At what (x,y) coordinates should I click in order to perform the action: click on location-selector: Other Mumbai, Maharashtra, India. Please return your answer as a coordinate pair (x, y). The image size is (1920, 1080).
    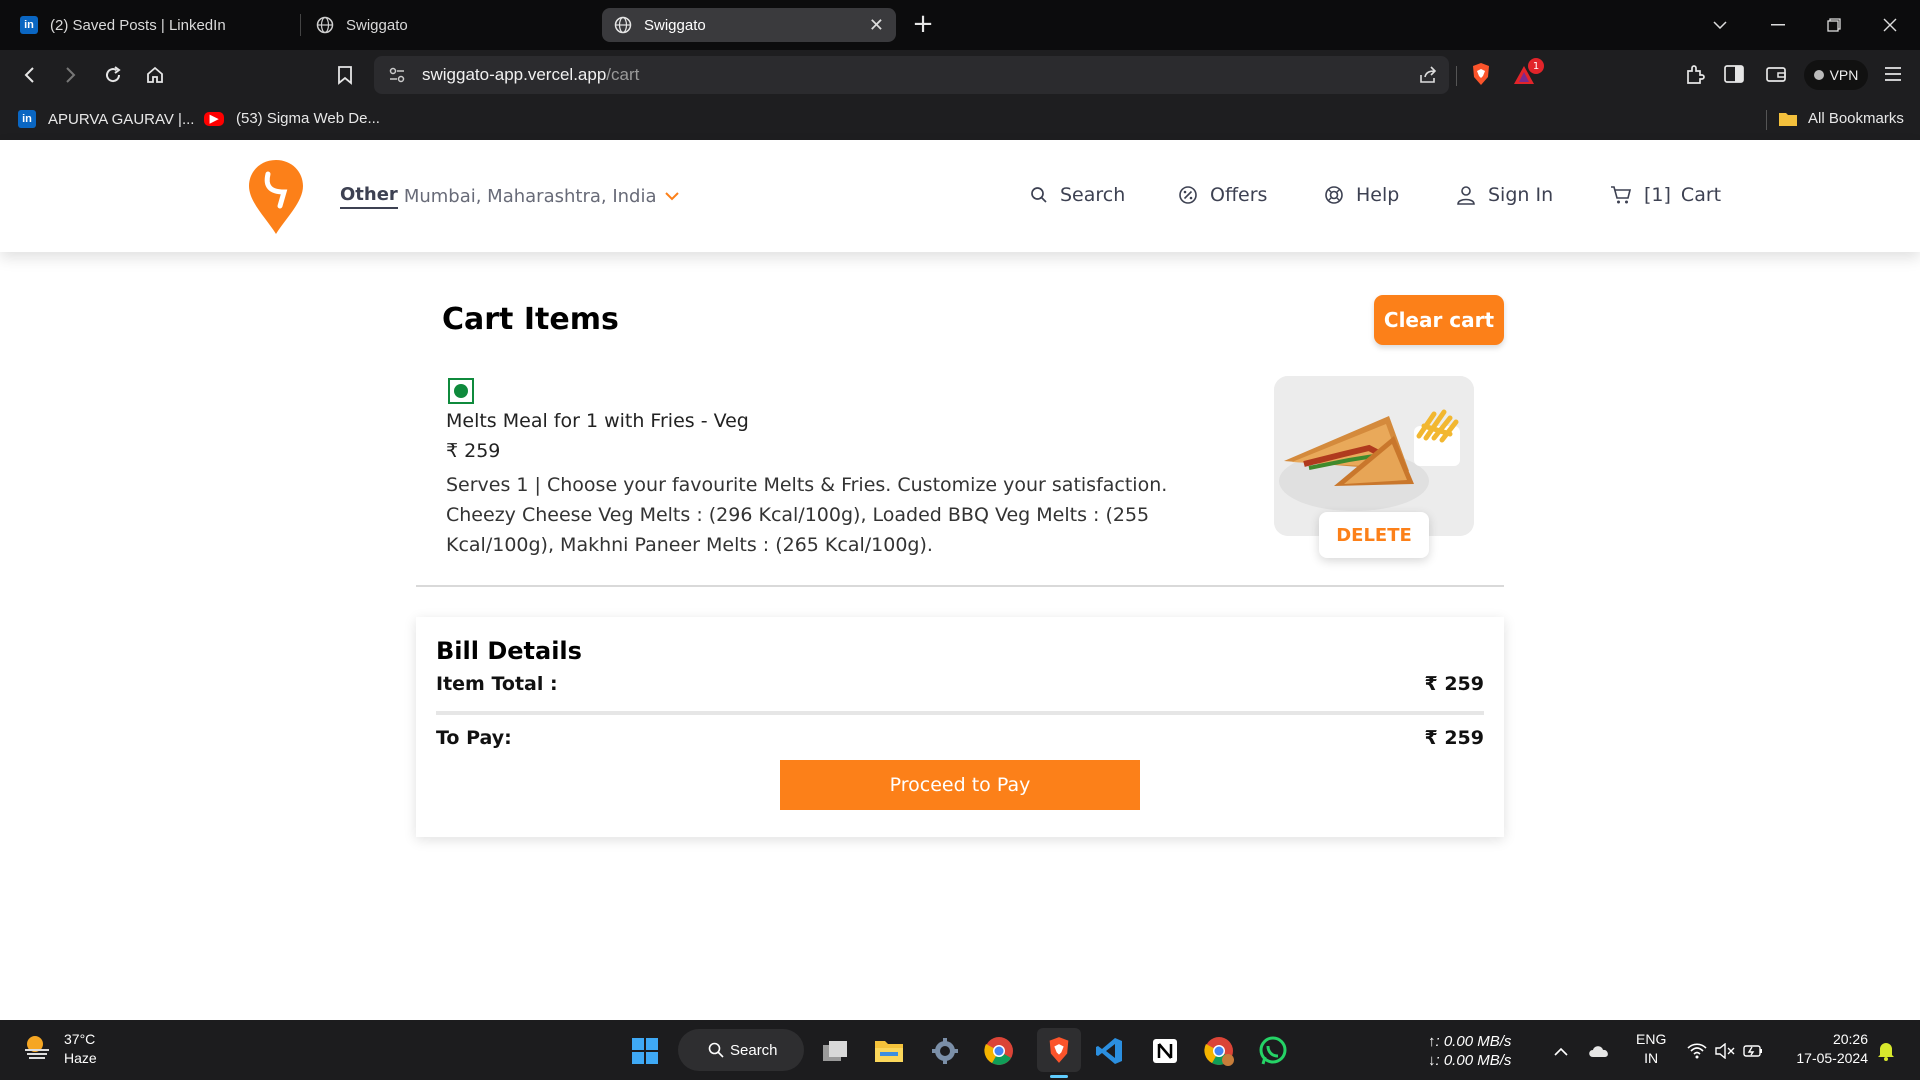
    Looking at the image, I should click on (509, 196).